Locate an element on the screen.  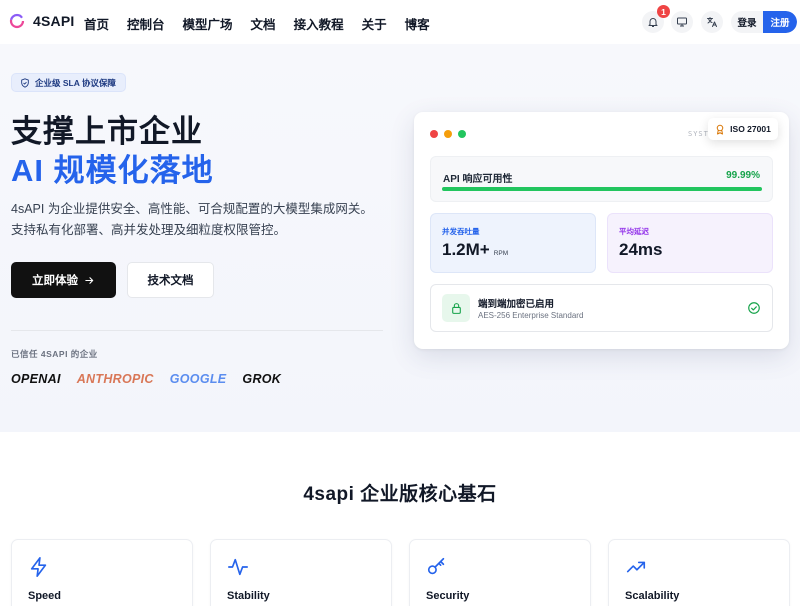
sla-pill: 企业级 SLA 协议保障 is located at coordinates (68, 82).